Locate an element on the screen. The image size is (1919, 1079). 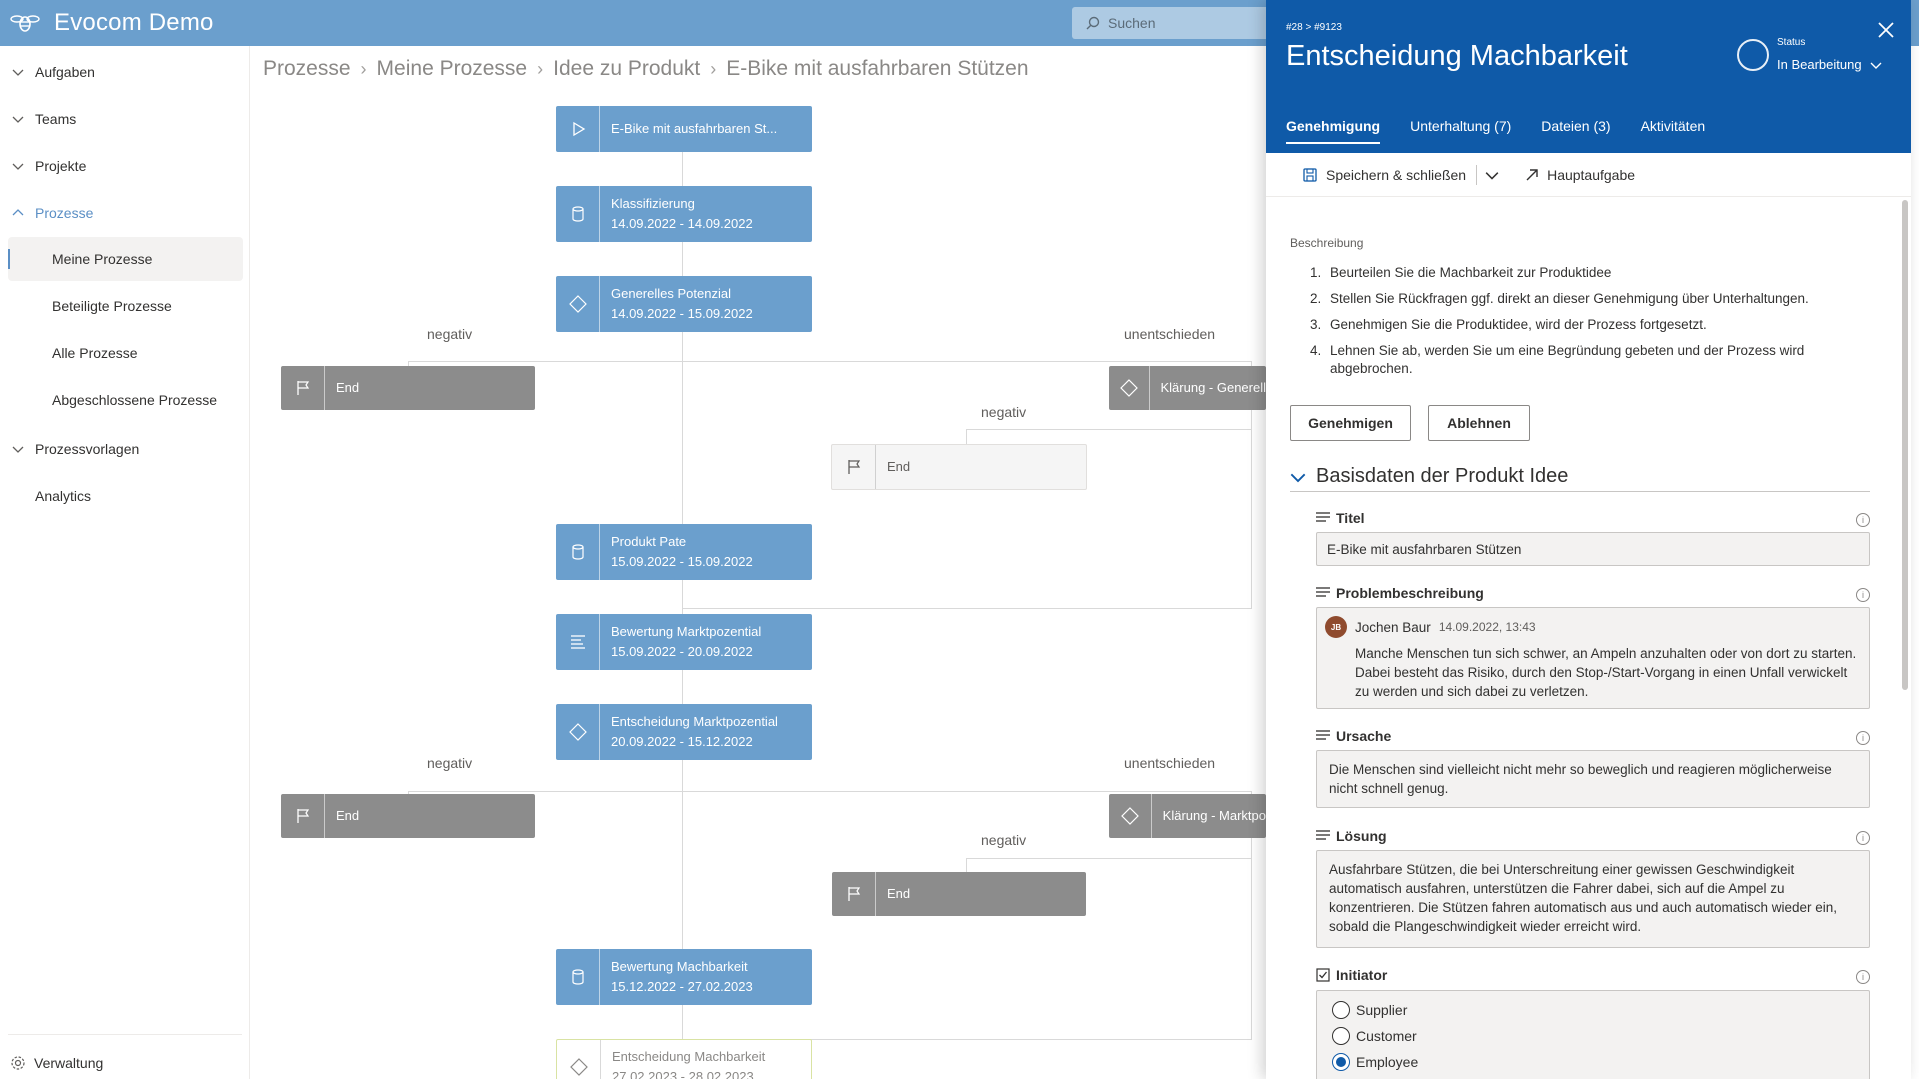
flow-node-klaerung: Klärung - Marktpo is located at coordinates (1187, 816).